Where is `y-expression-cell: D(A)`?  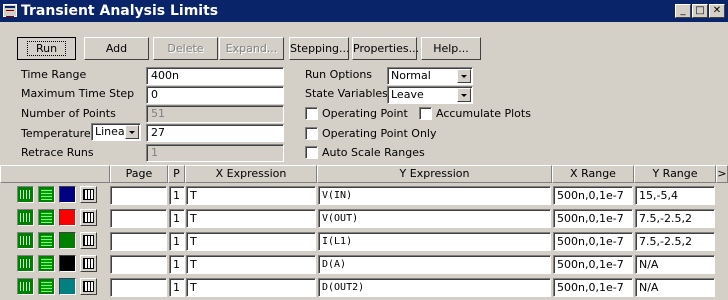 y-expression-cell: D(A) is located at coordinates (434, 264).